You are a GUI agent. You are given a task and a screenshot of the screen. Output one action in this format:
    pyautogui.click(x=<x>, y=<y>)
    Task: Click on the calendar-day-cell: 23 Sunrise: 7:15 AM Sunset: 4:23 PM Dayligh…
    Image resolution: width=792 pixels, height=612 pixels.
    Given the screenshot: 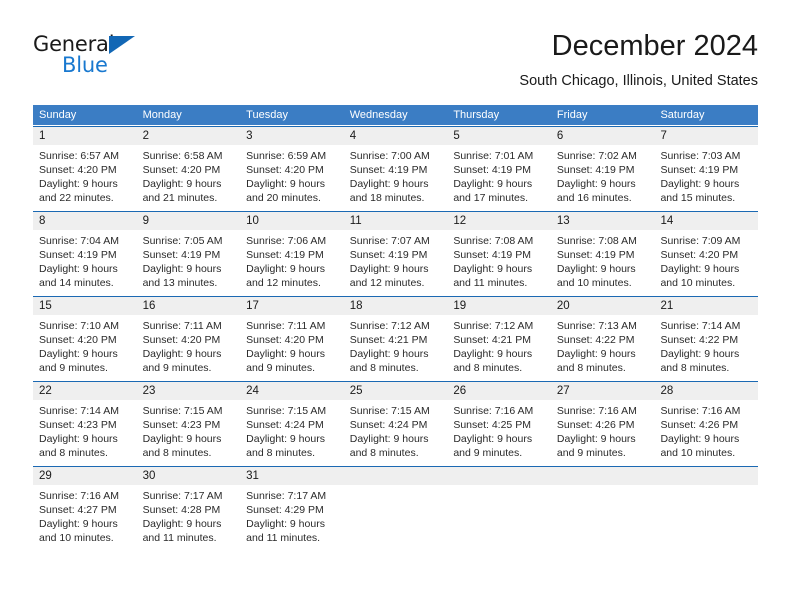 What is the action you would take?
    pyautogui.click(x=188, y=421)
    